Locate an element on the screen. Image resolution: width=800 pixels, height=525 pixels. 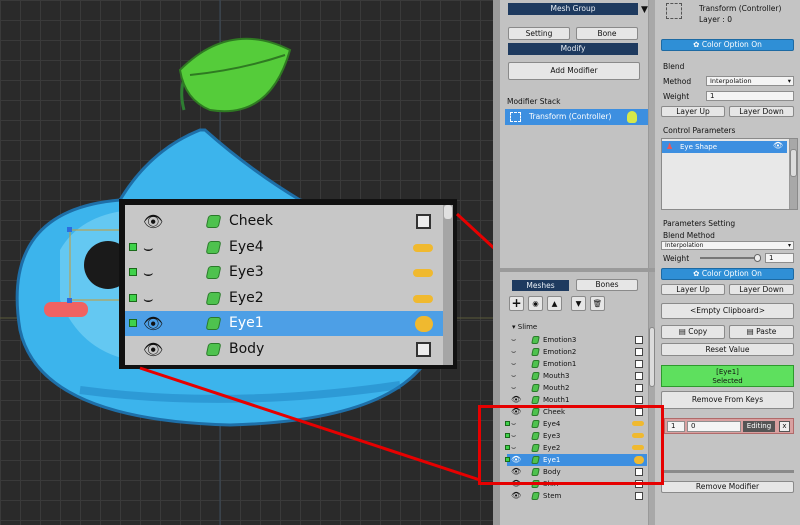
tab-meshes: Meshes is located at coordinates (540, 285).